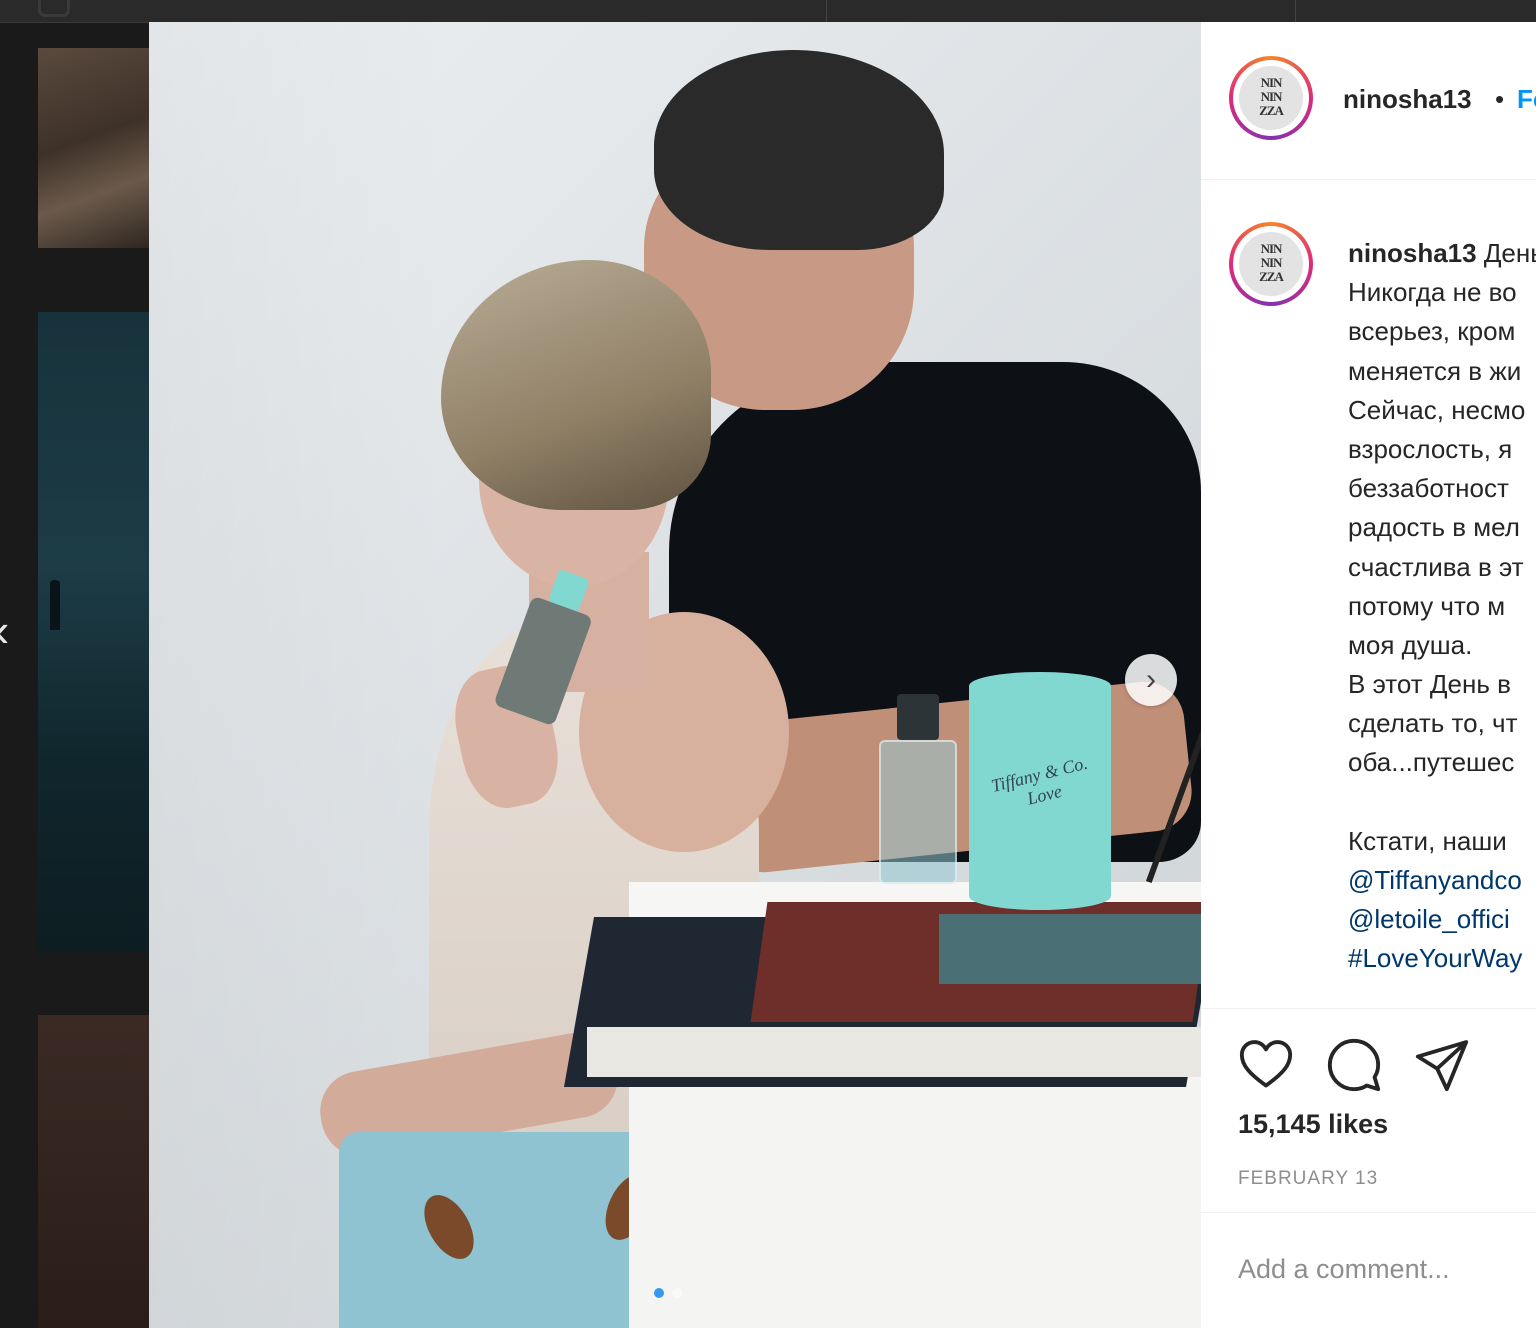 Image resolution: width=1536 pixels, height=1328 pixels. What do you see at coordinates (576, 385) in the screenshot?
I see `woman-hair` at bounding box center [576, 385].